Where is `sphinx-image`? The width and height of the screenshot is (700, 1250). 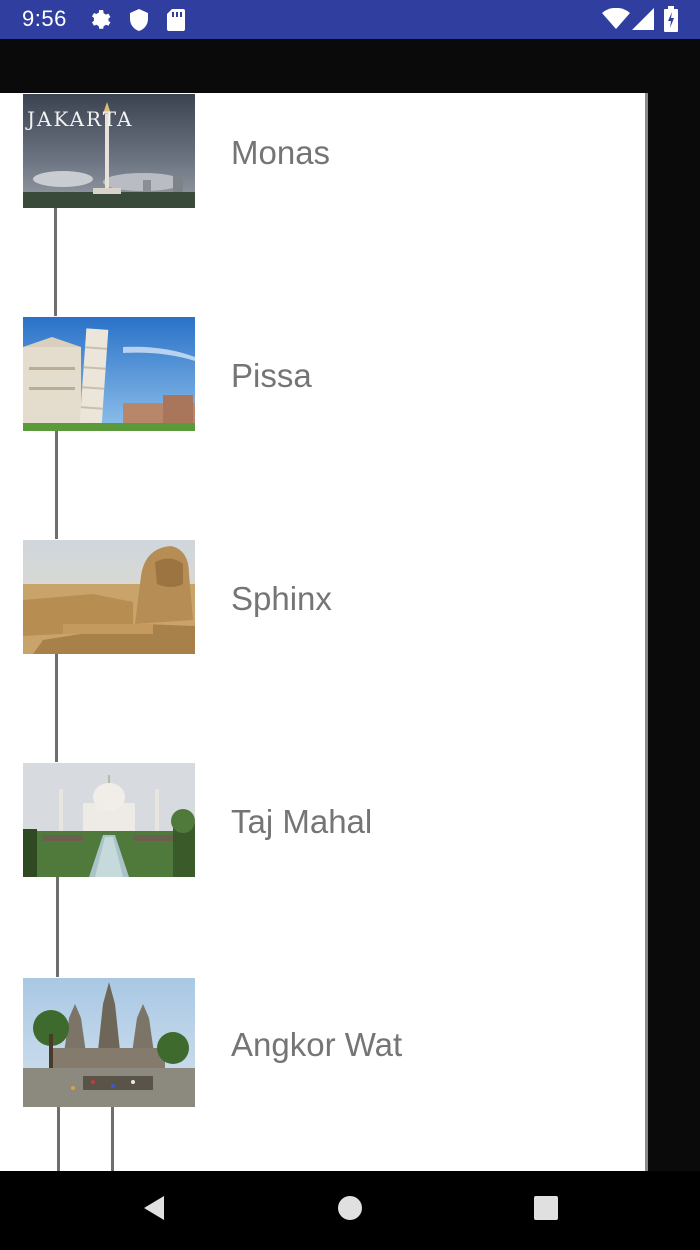 sphinx-image is located at coordinates (109, 597).